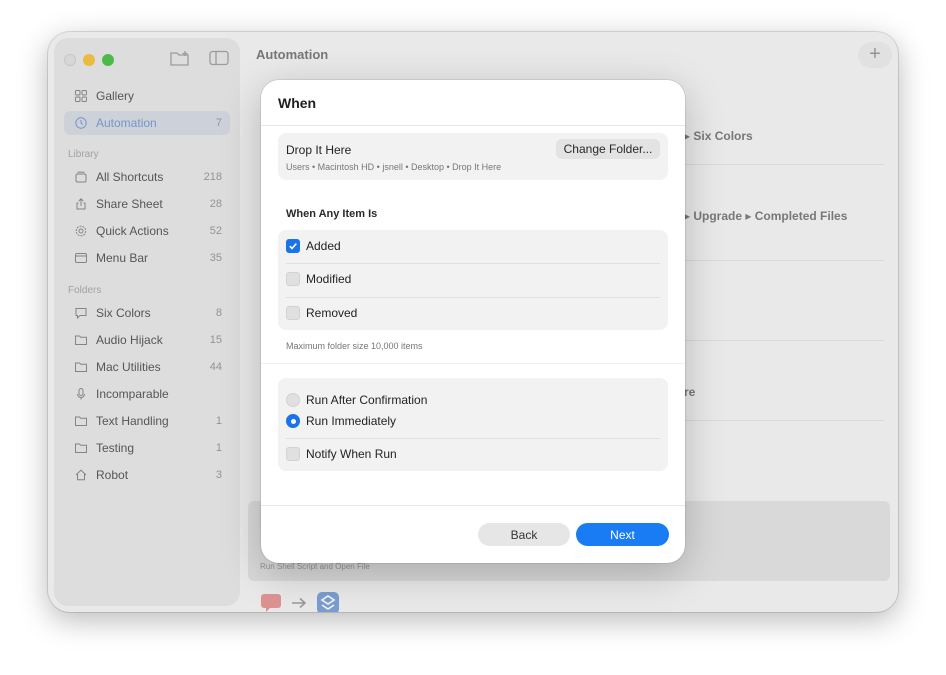 The width and height of the screenshot is (946, 675). What do you see at coordinates (293, 279) in the screenshot?
I see `modified-checkbox` at bounding box center [293, 279].